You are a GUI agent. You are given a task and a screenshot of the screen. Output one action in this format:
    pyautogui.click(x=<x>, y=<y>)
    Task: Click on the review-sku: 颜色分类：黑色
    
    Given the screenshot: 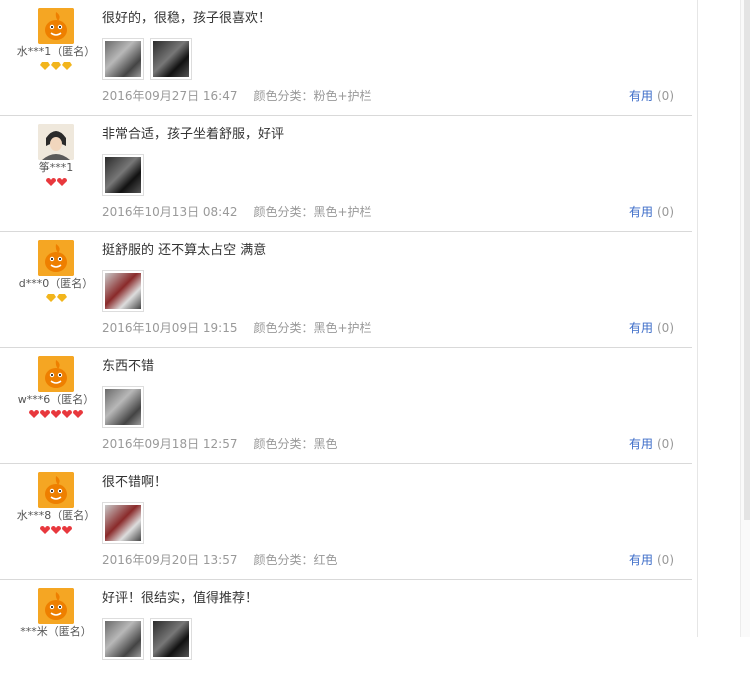 What is the action you would take?
    pyautogui.click(x=295, y=444)
    